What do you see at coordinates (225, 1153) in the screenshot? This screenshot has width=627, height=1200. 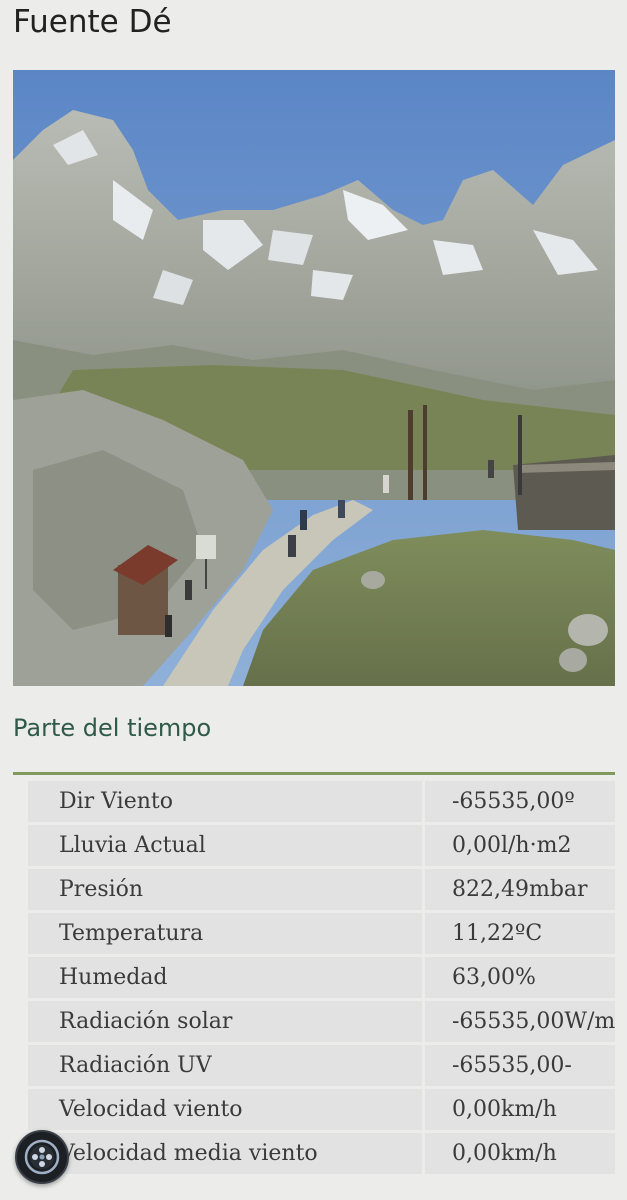 I see `weather-label: Velocidad media viento` at bounding box center [225, 1153].